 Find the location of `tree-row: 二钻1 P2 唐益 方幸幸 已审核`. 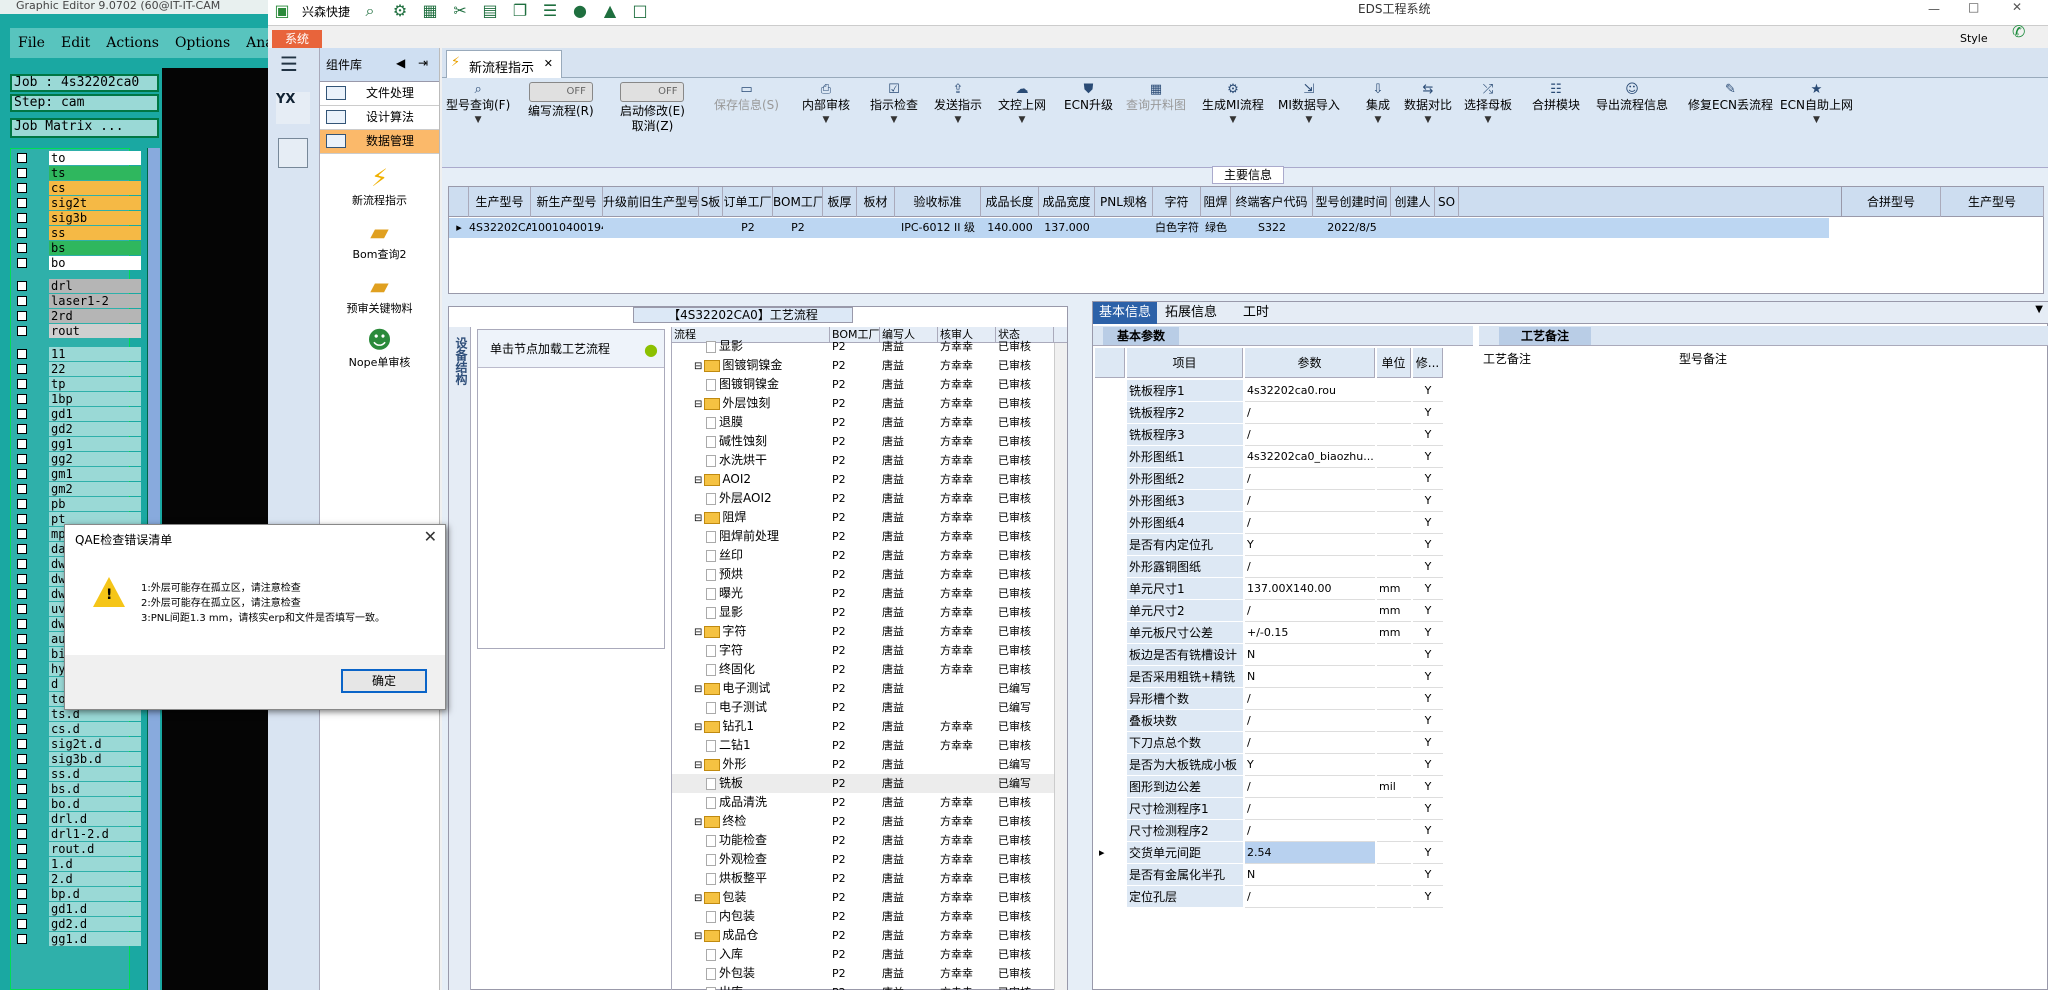

tree-row: 二钻1 P2 唐益 方幸幸 已审核 is located at coordinates (869, 745).